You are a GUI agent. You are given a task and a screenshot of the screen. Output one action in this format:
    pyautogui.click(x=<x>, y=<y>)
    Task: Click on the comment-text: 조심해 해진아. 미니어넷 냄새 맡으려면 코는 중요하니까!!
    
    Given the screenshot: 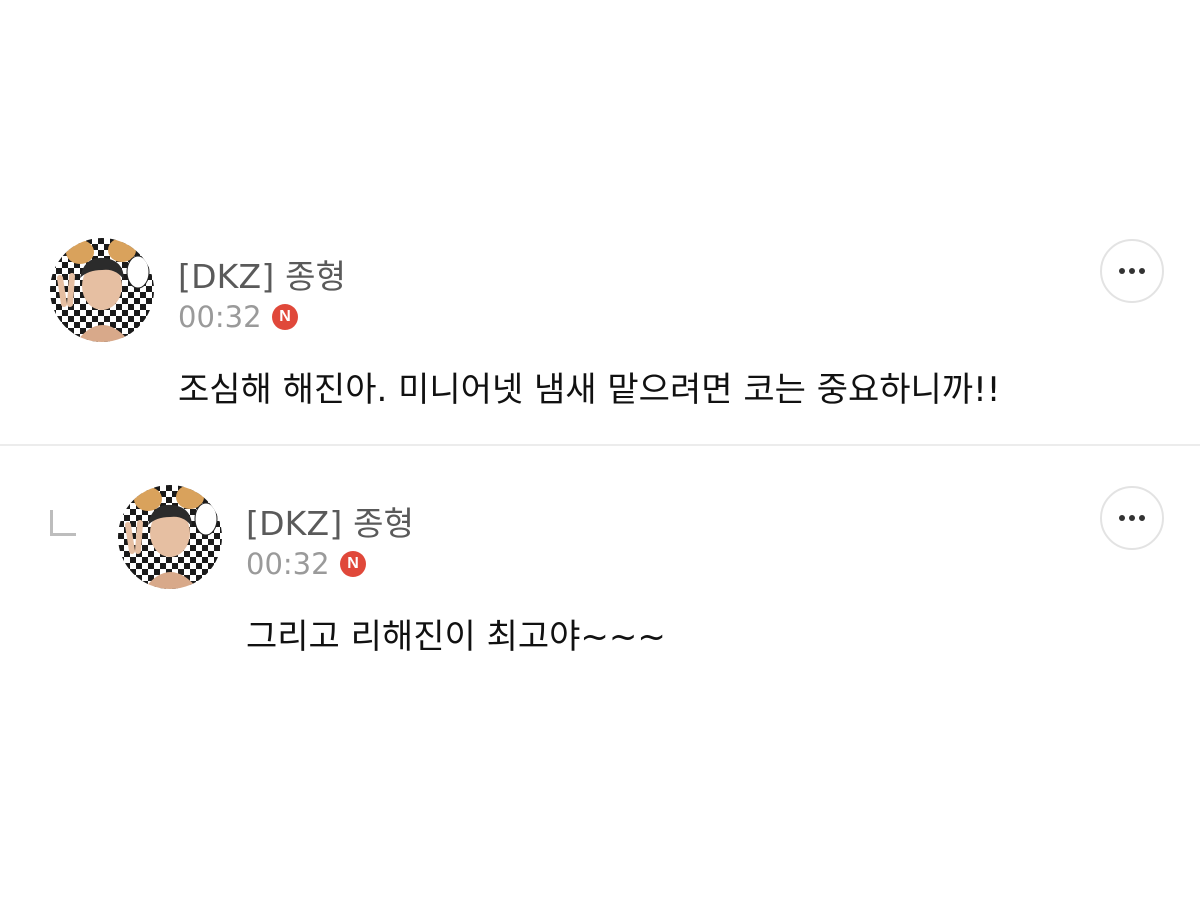 What is the action you would take?
    pyautogui.click(x=589, y=390)
    